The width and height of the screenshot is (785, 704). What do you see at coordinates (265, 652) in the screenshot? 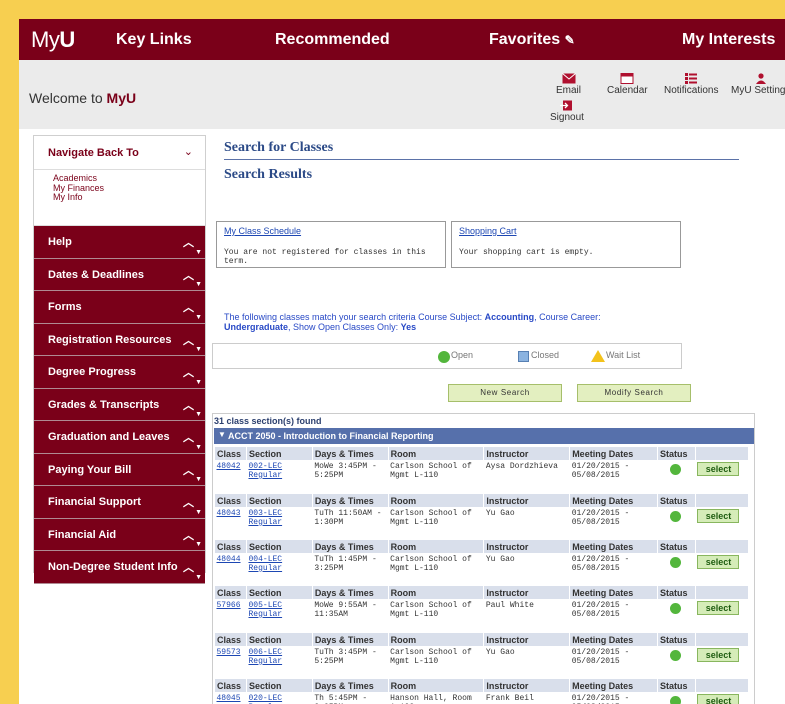
I see `section-link: 006-LEC` at bounding box center [265, 652].